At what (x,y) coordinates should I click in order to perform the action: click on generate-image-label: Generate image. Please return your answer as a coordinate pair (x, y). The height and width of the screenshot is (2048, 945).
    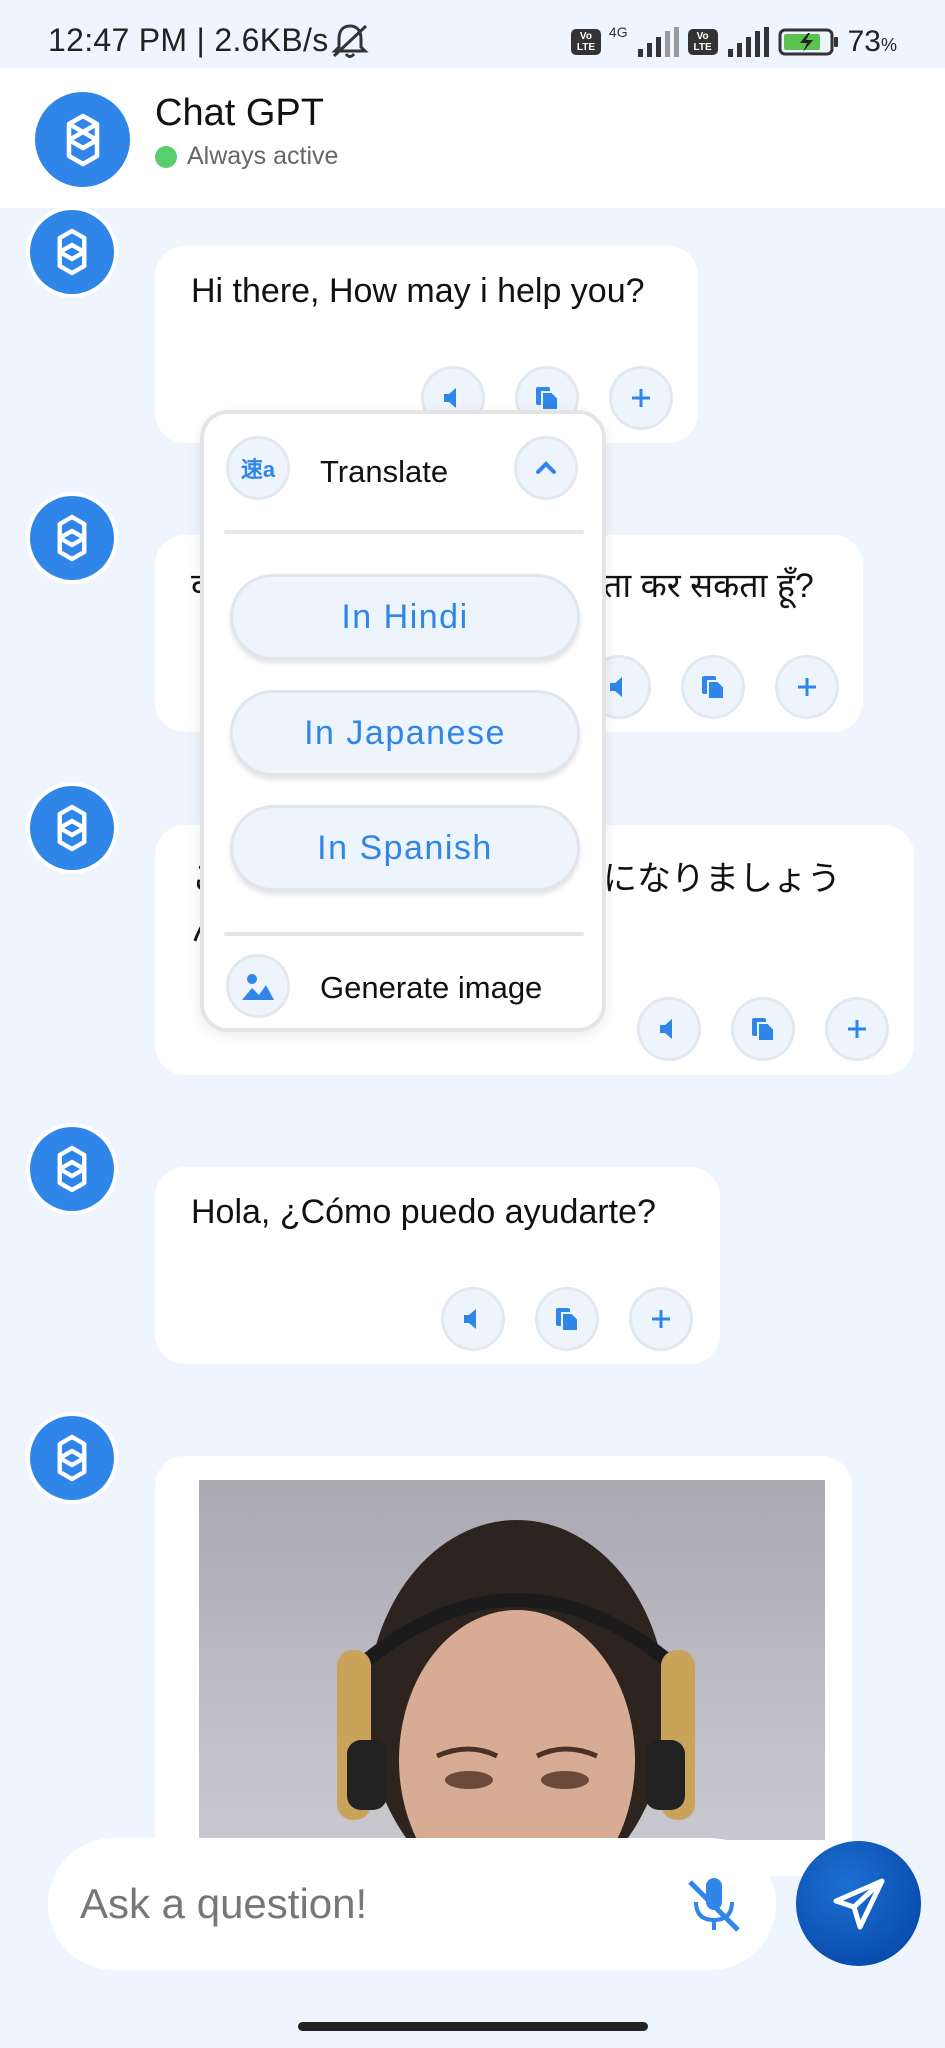
    Looking at the image, I should click on (431, 988).